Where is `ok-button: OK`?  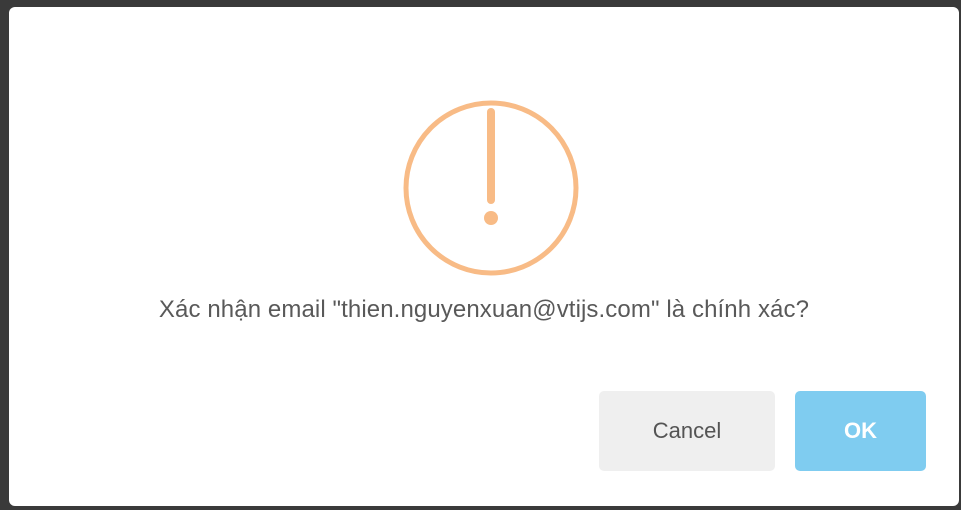 ok-button: OK is located at coordinates (860, 431).